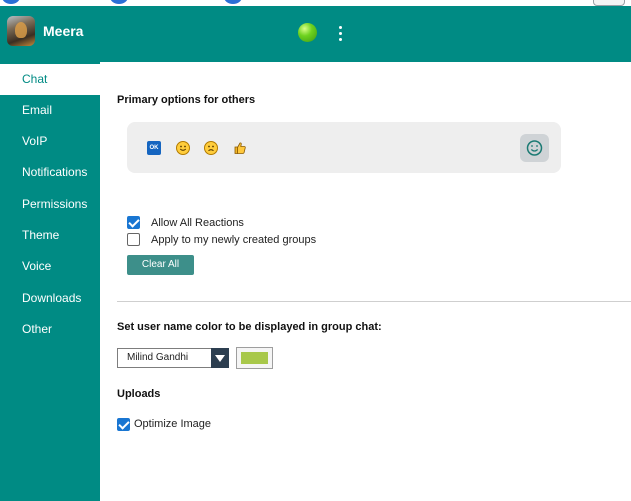 Image resolution: width=631 pixels, height=501 pixels. Describe the element at coordinates (63, 31) in the screenshot. I see `user-name: Meera` at that location.